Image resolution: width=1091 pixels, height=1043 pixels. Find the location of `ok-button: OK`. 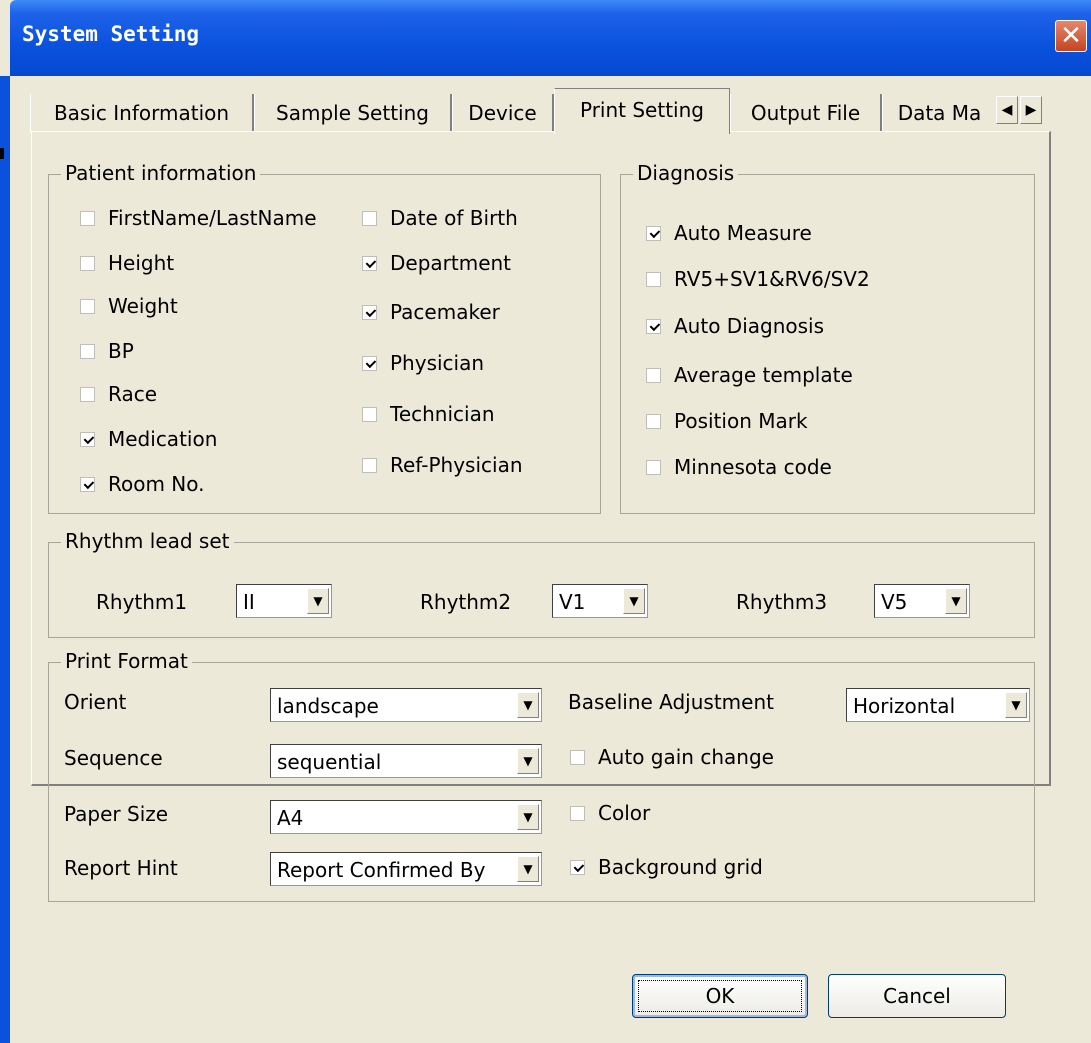

ok-button: OK is located at coordinates (720, 996).